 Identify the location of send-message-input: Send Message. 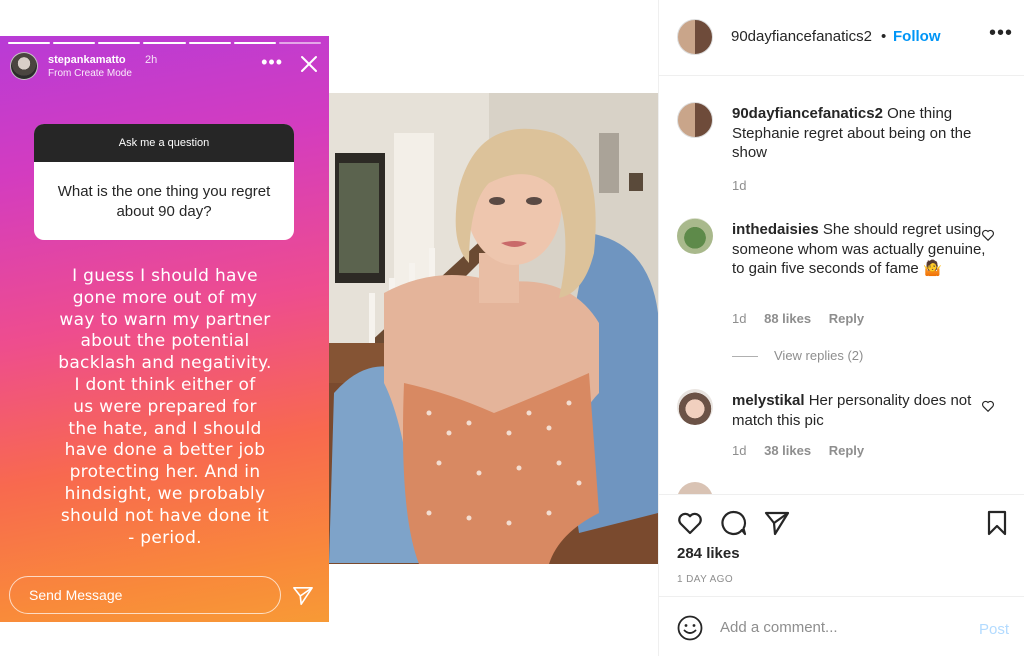
(145, 595).